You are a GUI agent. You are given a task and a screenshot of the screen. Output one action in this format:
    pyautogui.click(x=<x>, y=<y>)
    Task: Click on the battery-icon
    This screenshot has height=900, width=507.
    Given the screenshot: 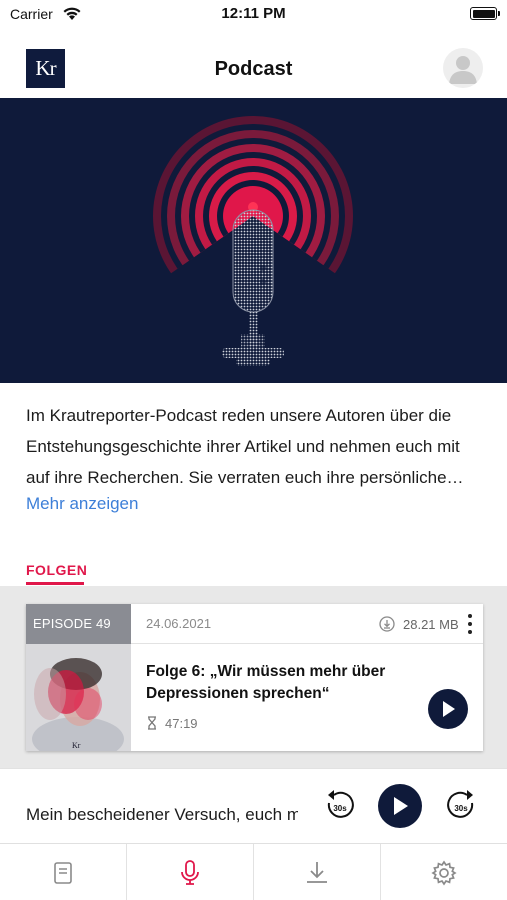 What is the action you would take?
    pyautogui.click(x=485, y=13)
    